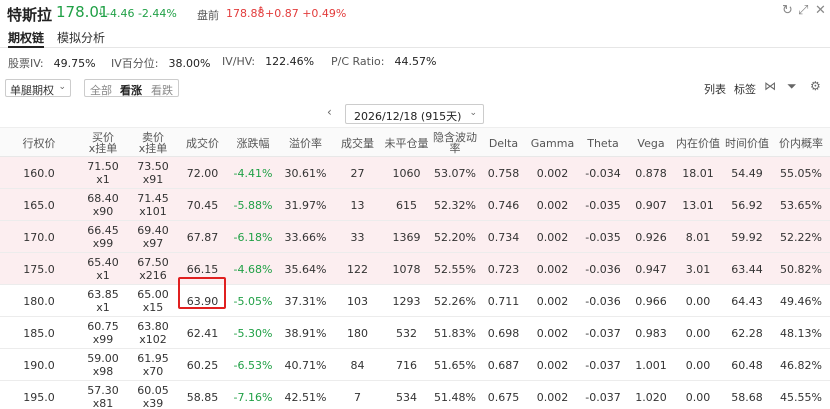 The height and width of the screenshot is (409, 830). What do you see at coordinates (305, 173) in the screenshot?
I see `cell-premium: 30.61%` at bounding box center [305, 173].